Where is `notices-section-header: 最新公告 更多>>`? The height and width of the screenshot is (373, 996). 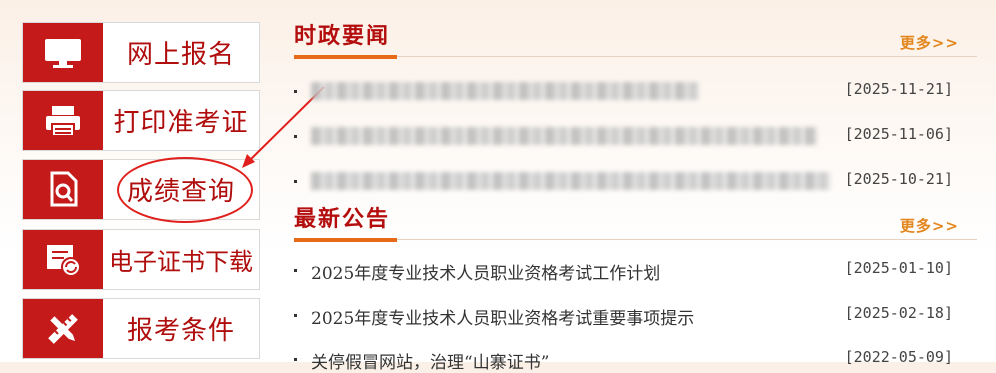
notices-section-header: 最新公告 更多>> is located at coordinates (635, 223).